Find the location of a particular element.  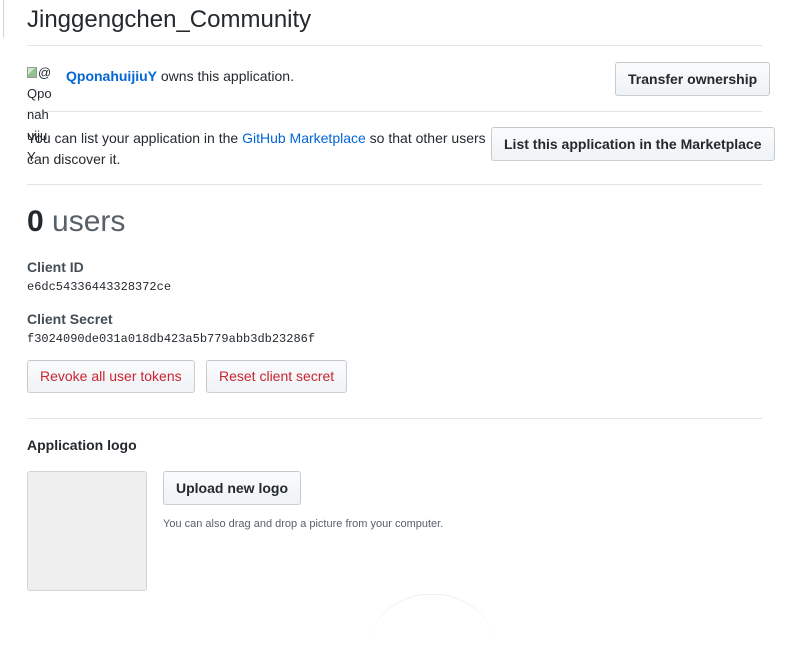

upload-new-logo-button: Upload new logo is located at coordinates (232, 488).